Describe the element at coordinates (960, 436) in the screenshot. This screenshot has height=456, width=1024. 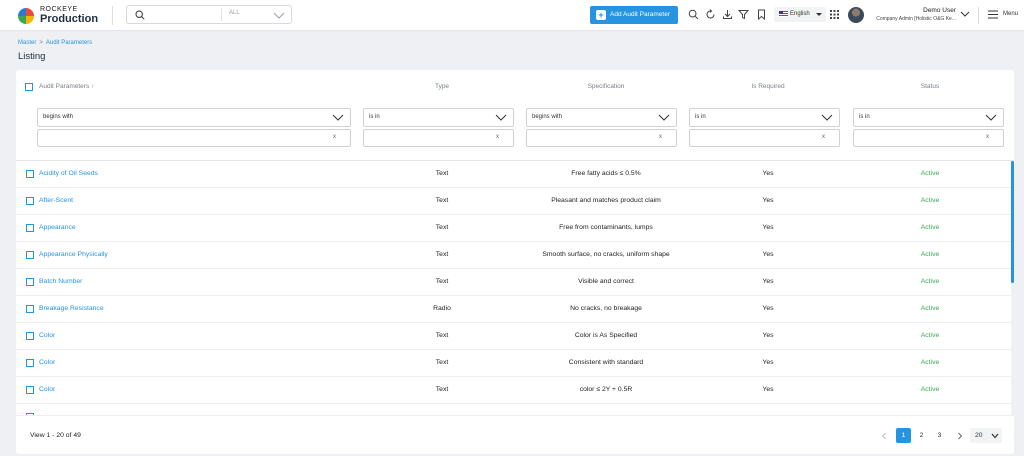
I see `chevron-right-icon` at that location.